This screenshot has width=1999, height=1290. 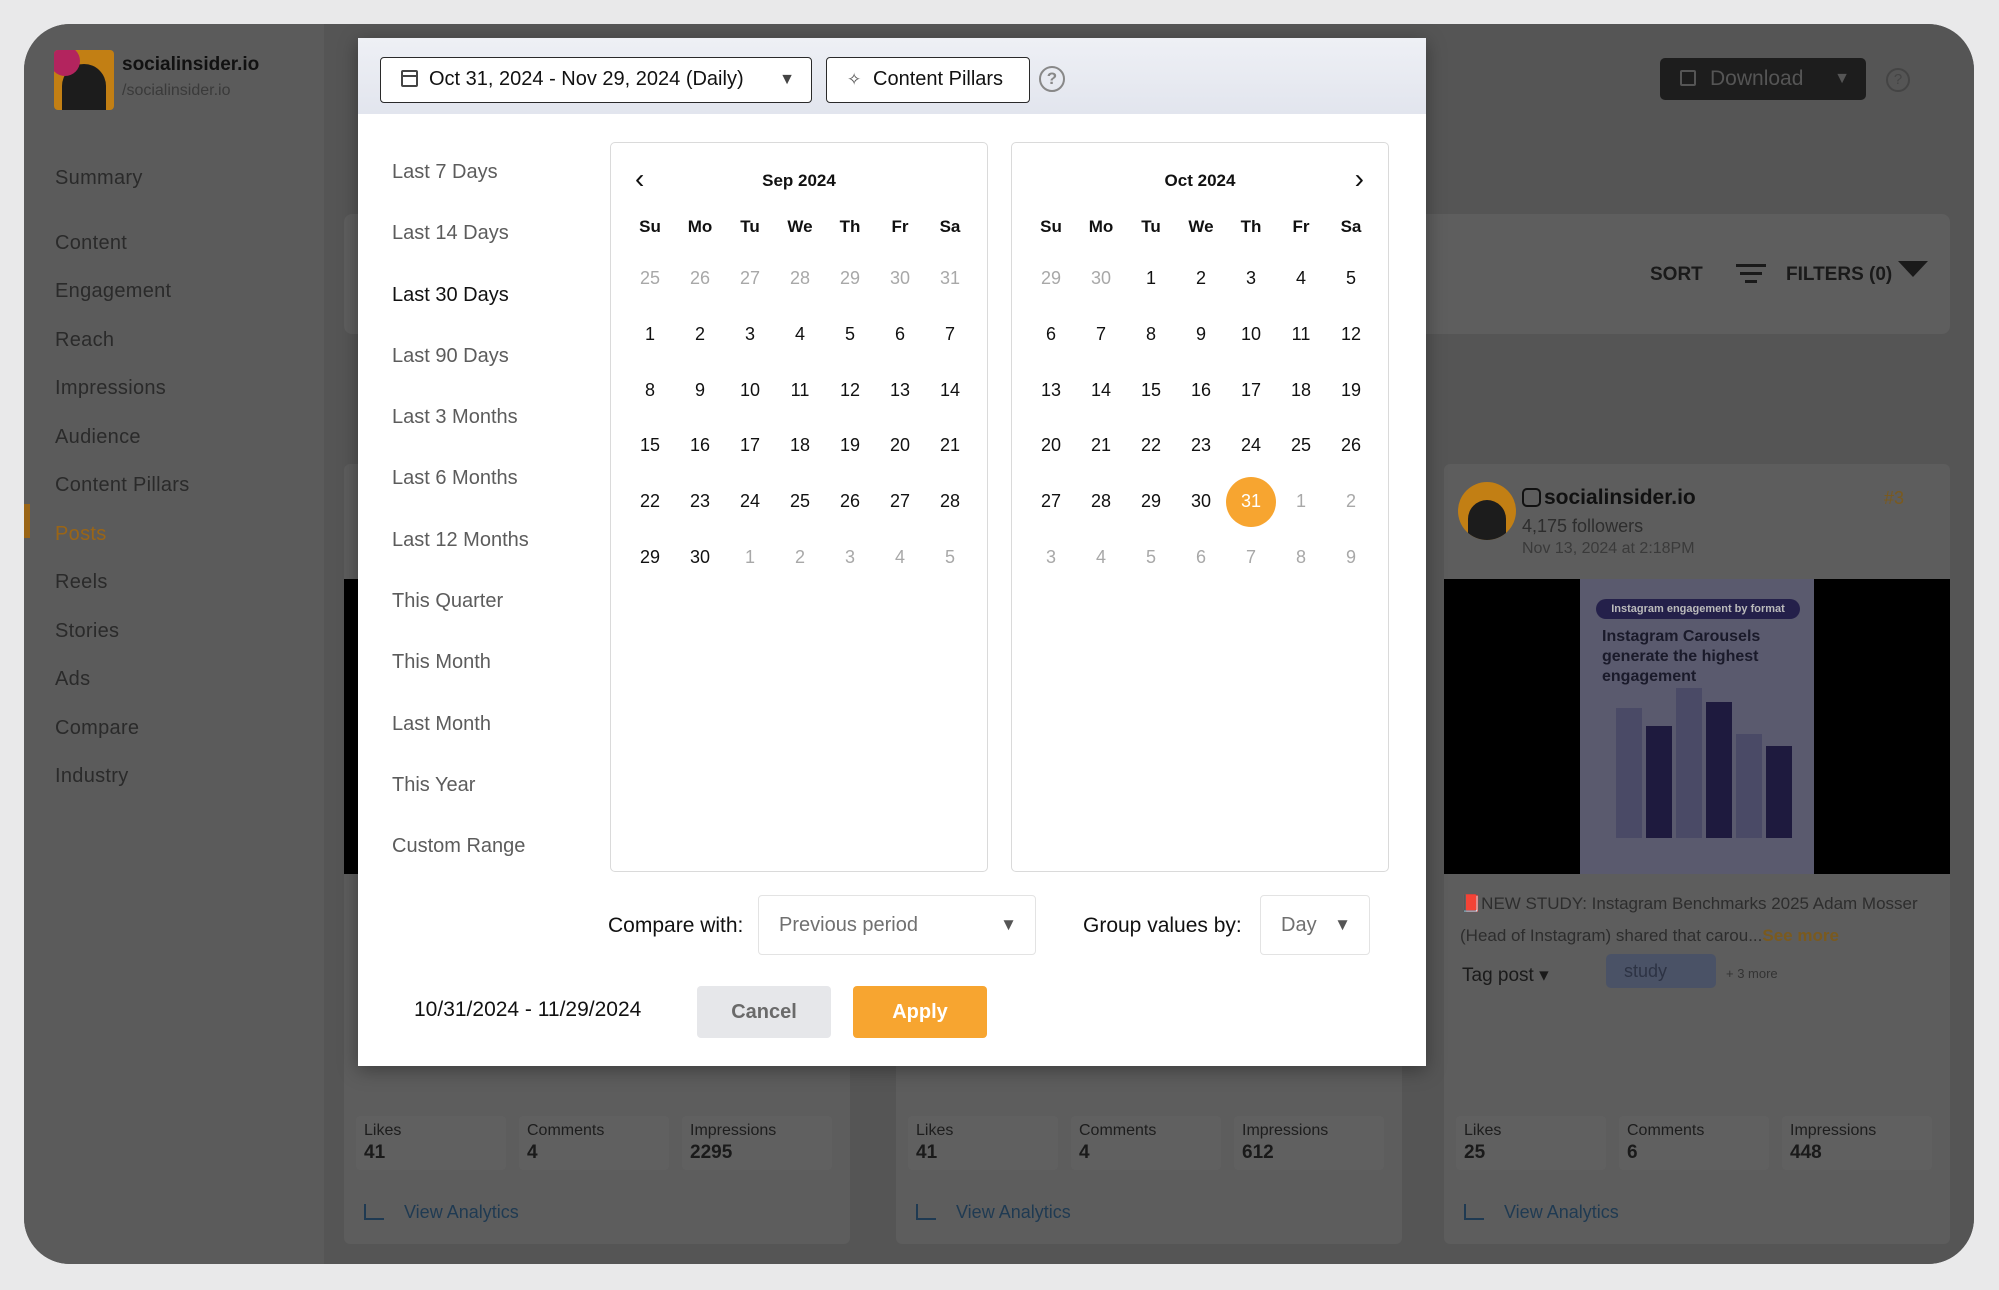 I want to click on sidebar-item-ads: Ads, so click(x=122, y=679).